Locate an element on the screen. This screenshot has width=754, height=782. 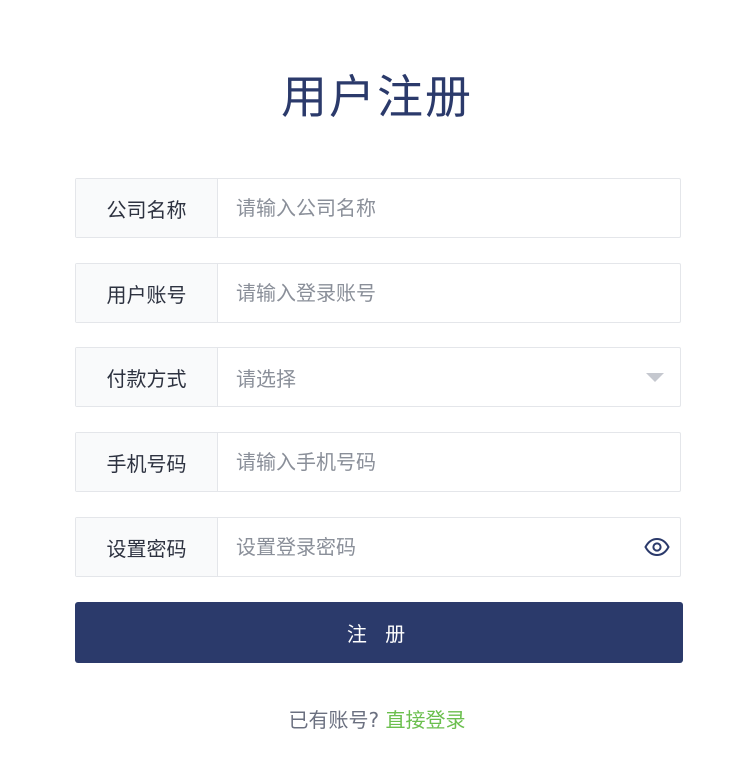
phone-field: 手机号码 is located at coordinates (378, 462).